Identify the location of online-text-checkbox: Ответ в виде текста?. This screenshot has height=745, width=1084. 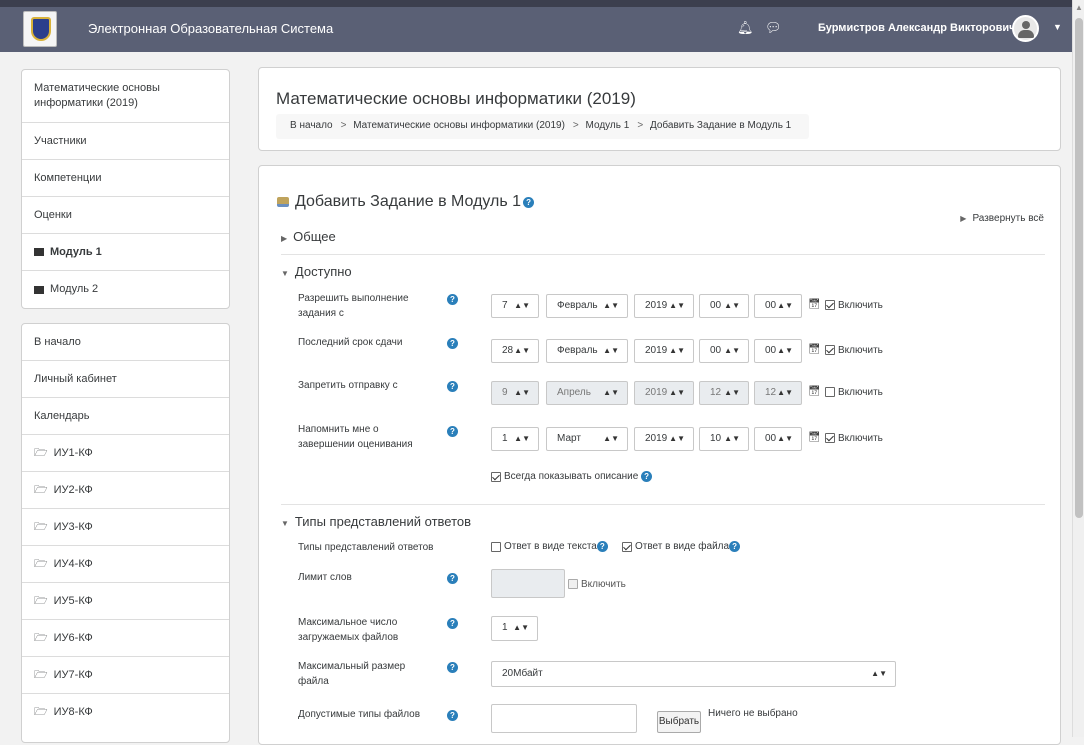
(549, 546).